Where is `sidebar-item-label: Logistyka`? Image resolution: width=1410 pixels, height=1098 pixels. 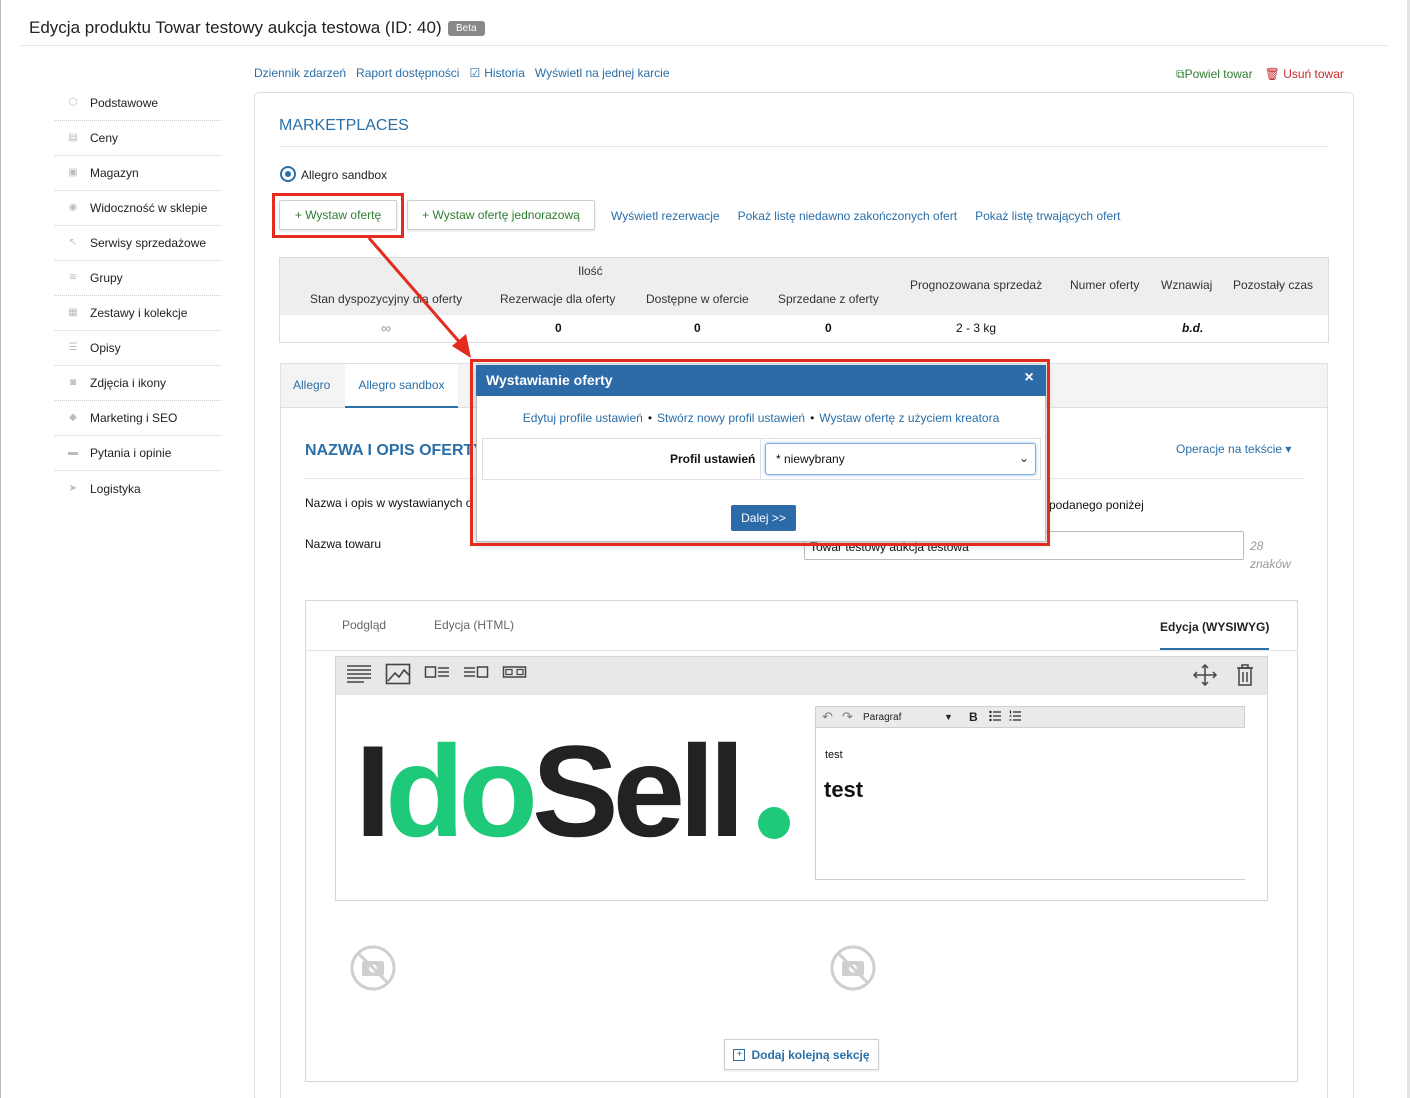 sidebar-item-label: Logistyka is located at coordinates (115, 488).